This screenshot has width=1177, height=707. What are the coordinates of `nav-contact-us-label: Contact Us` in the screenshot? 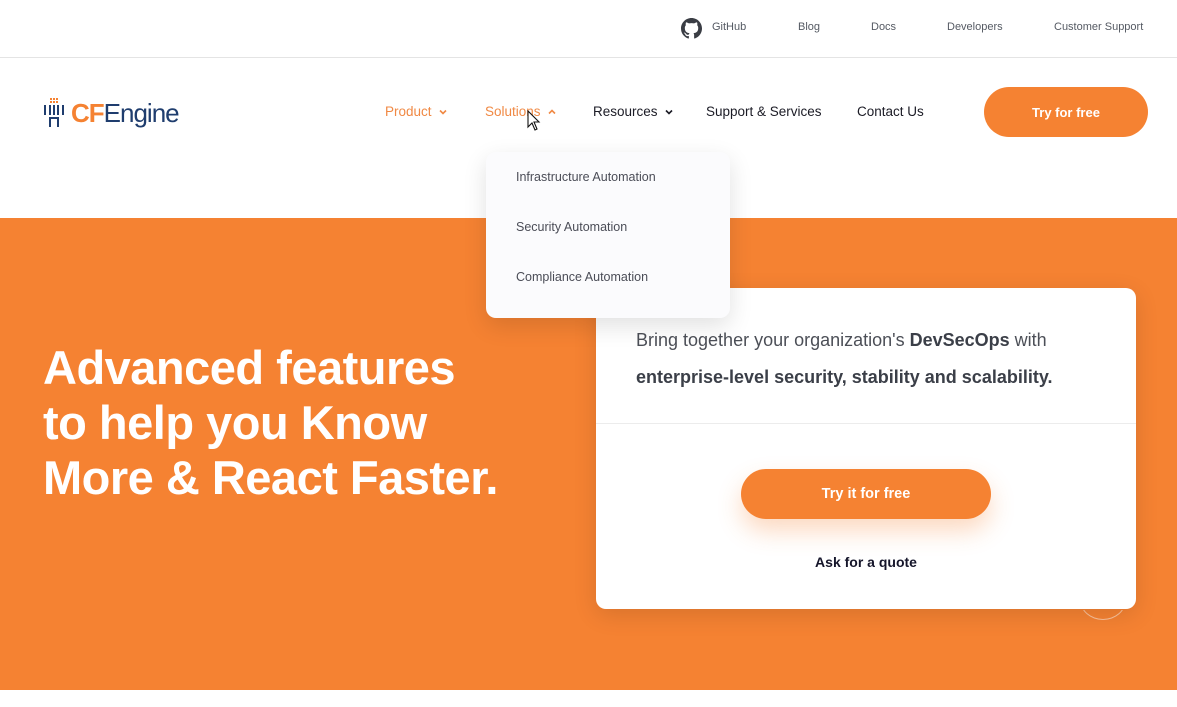 It's located at (890, 111).